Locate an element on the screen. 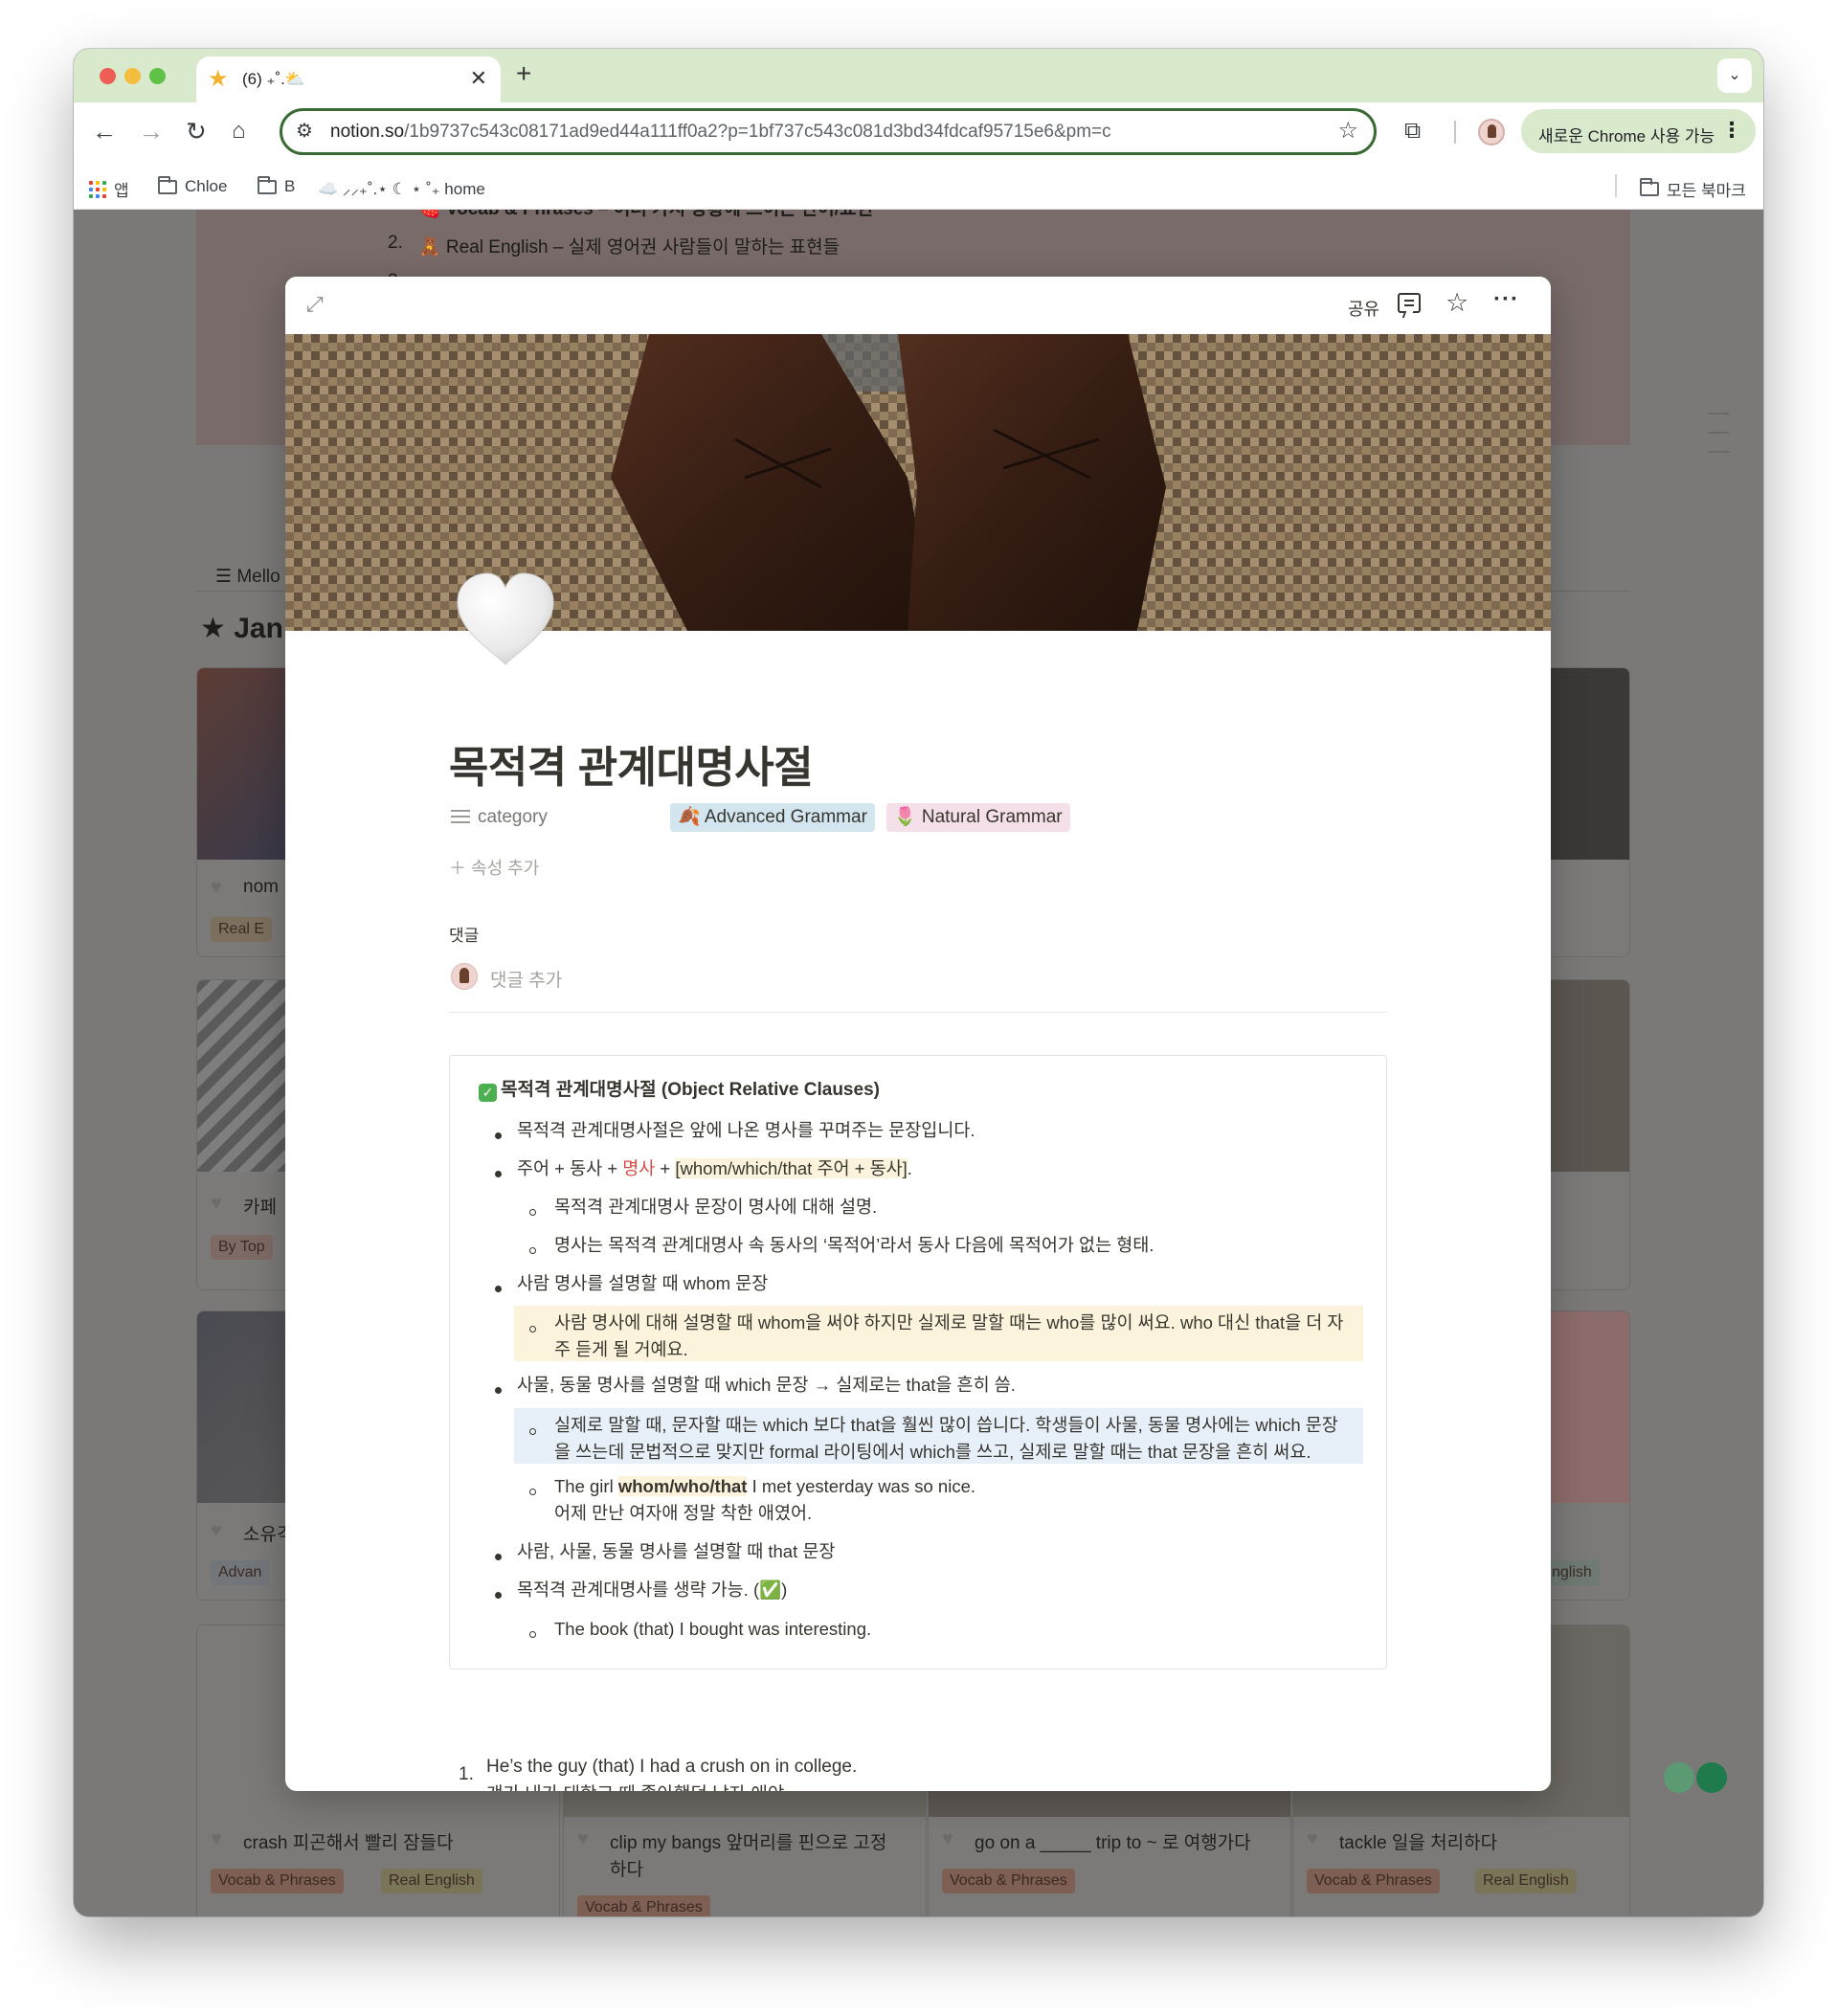 Image resolution: width=1838 pixels, height=2016 pixels. site-info-icon: ⚙ is located at coordinates (305, 131).